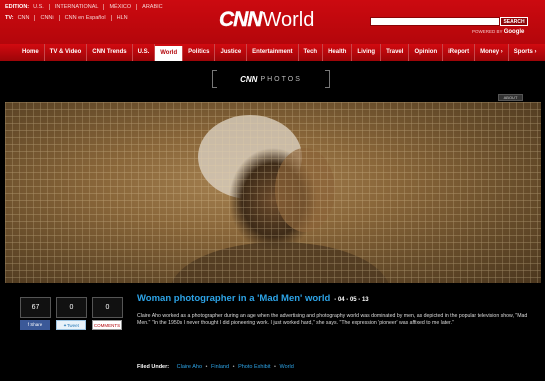  I want to click on nav-health: Health, so click(338, 52).